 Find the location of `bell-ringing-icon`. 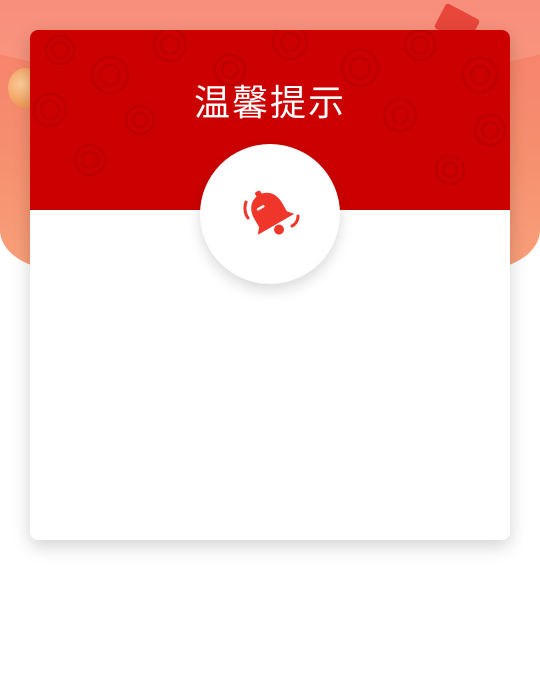

bell-ringing-icon is located at coordinates (271, 212).